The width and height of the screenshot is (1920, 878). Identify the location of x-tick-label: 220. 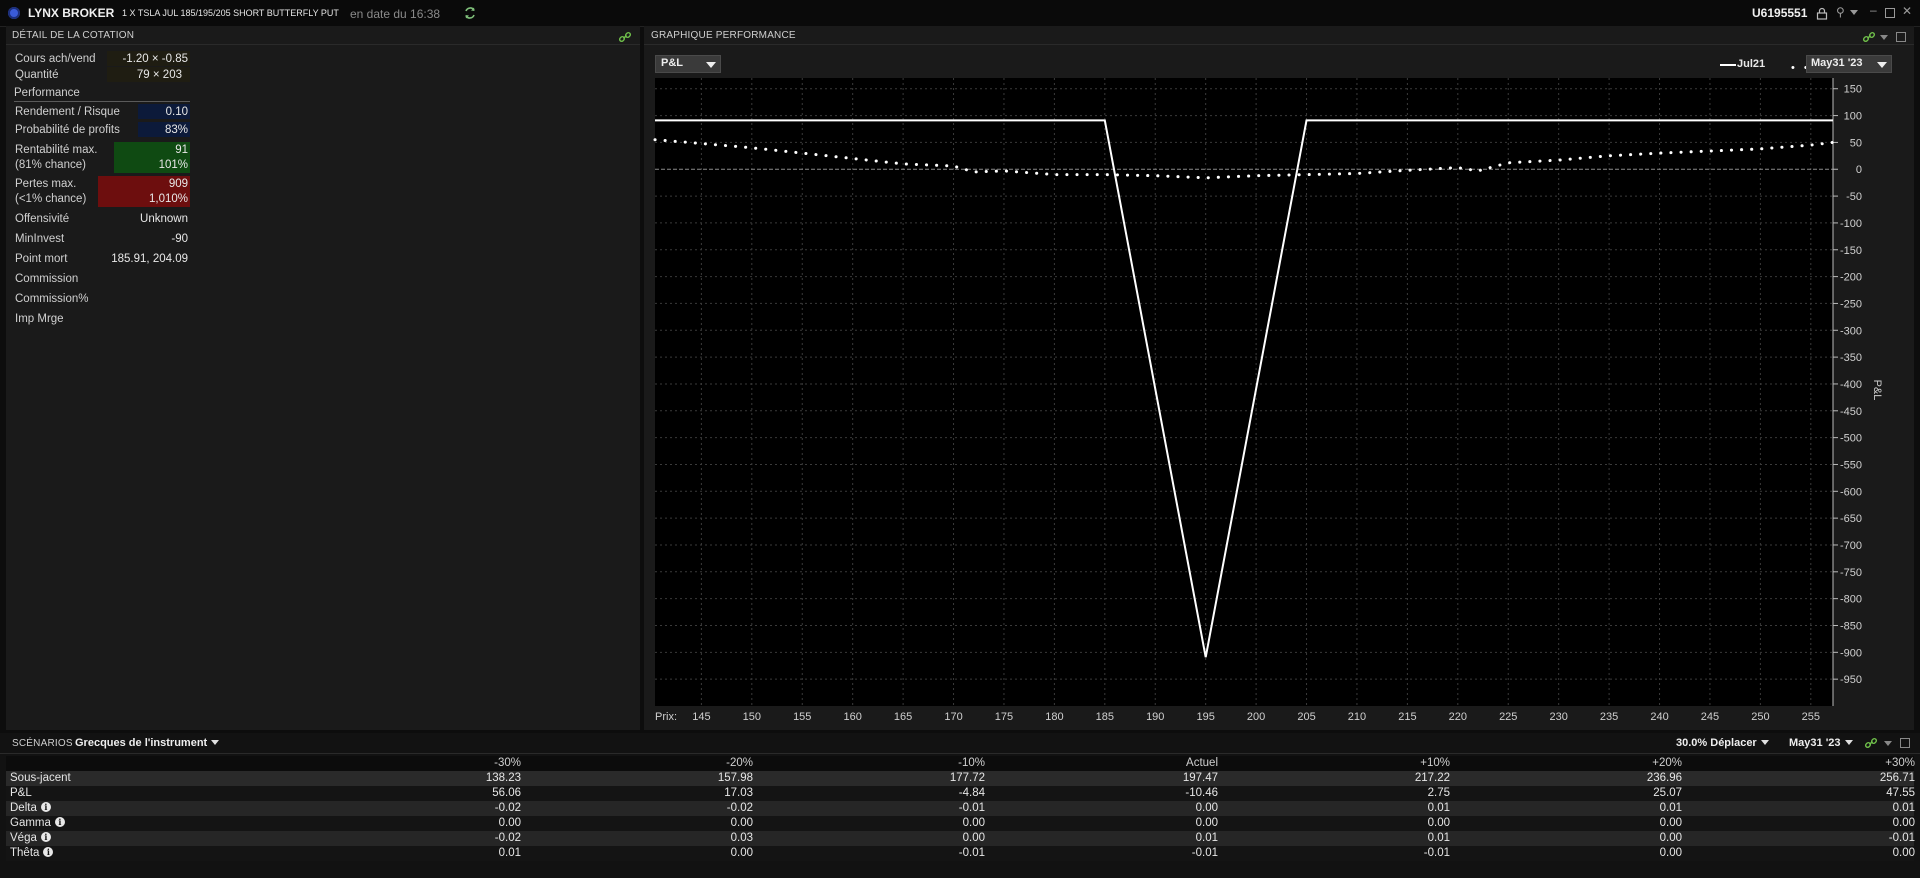
(1458, 717).